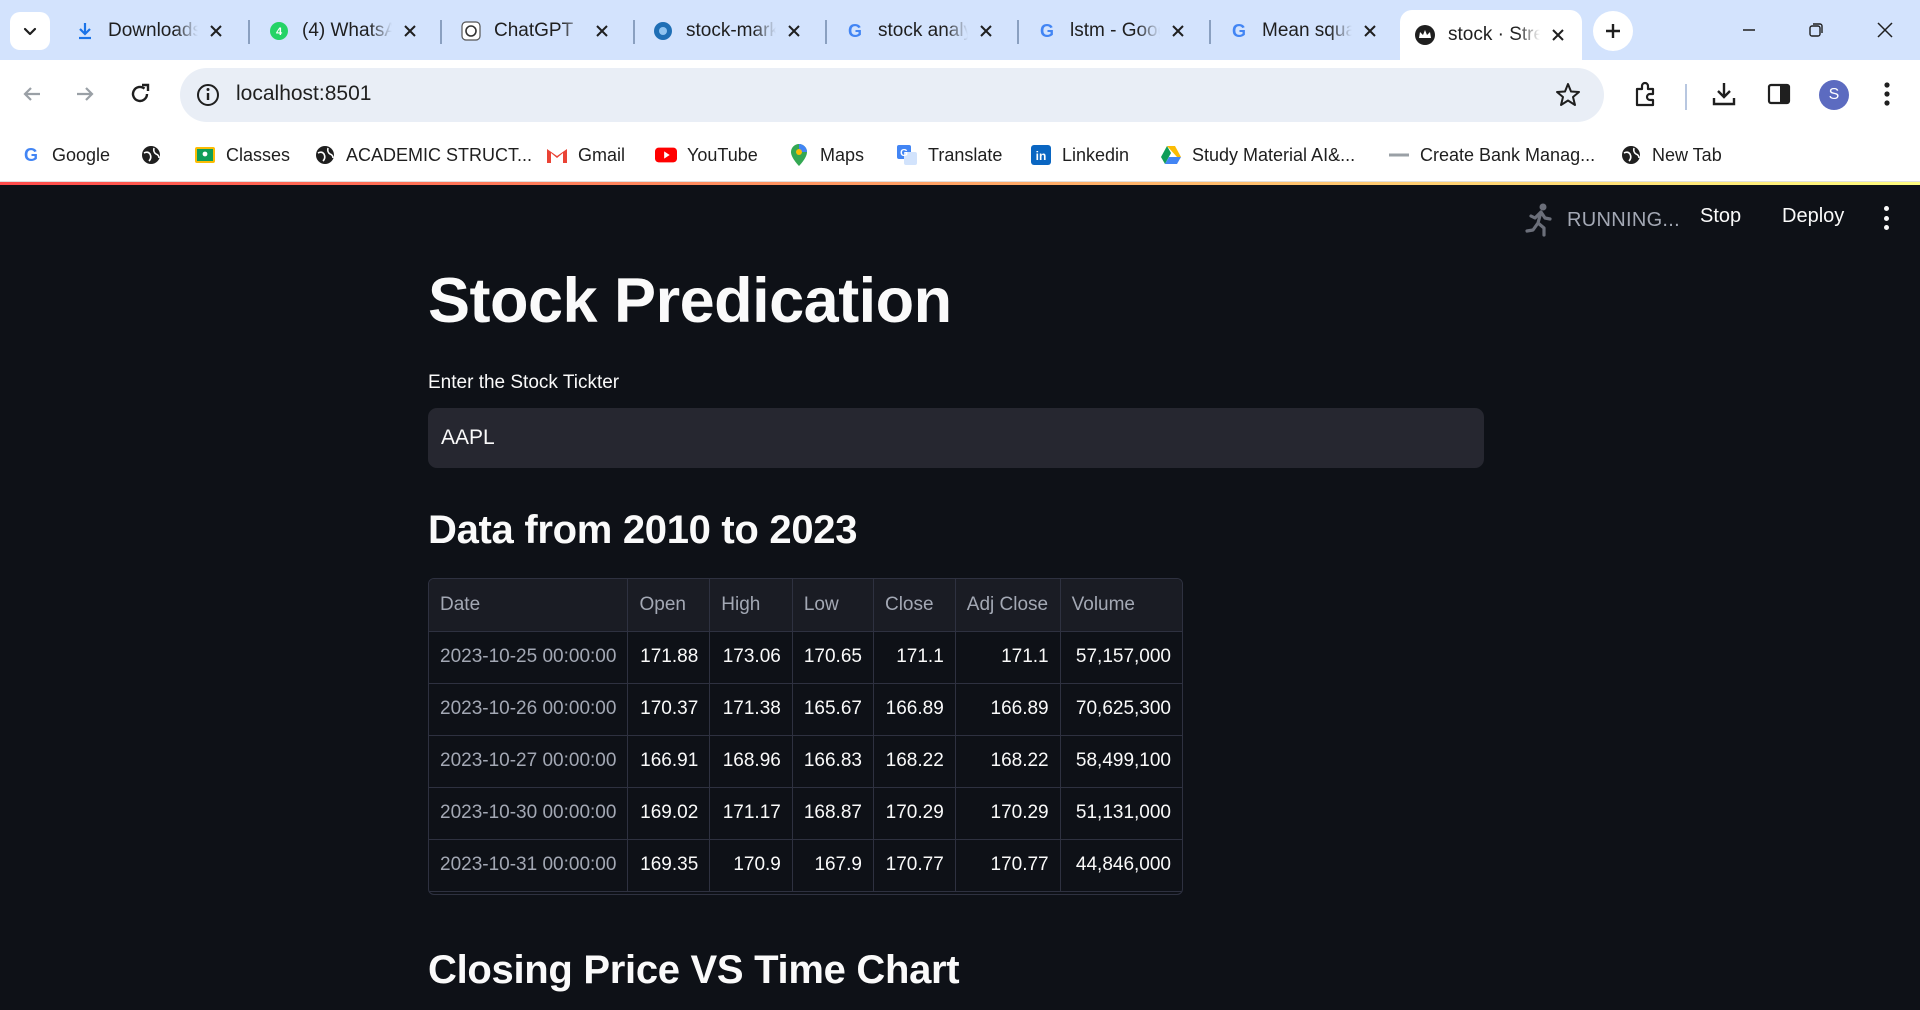 Image resolution: width=1920 pixels, height=1010 pixels. What do you see at coordinates (751, 709) in the screenshot?
I see `table-cell: 171.38` at bounding box center [751, 709].